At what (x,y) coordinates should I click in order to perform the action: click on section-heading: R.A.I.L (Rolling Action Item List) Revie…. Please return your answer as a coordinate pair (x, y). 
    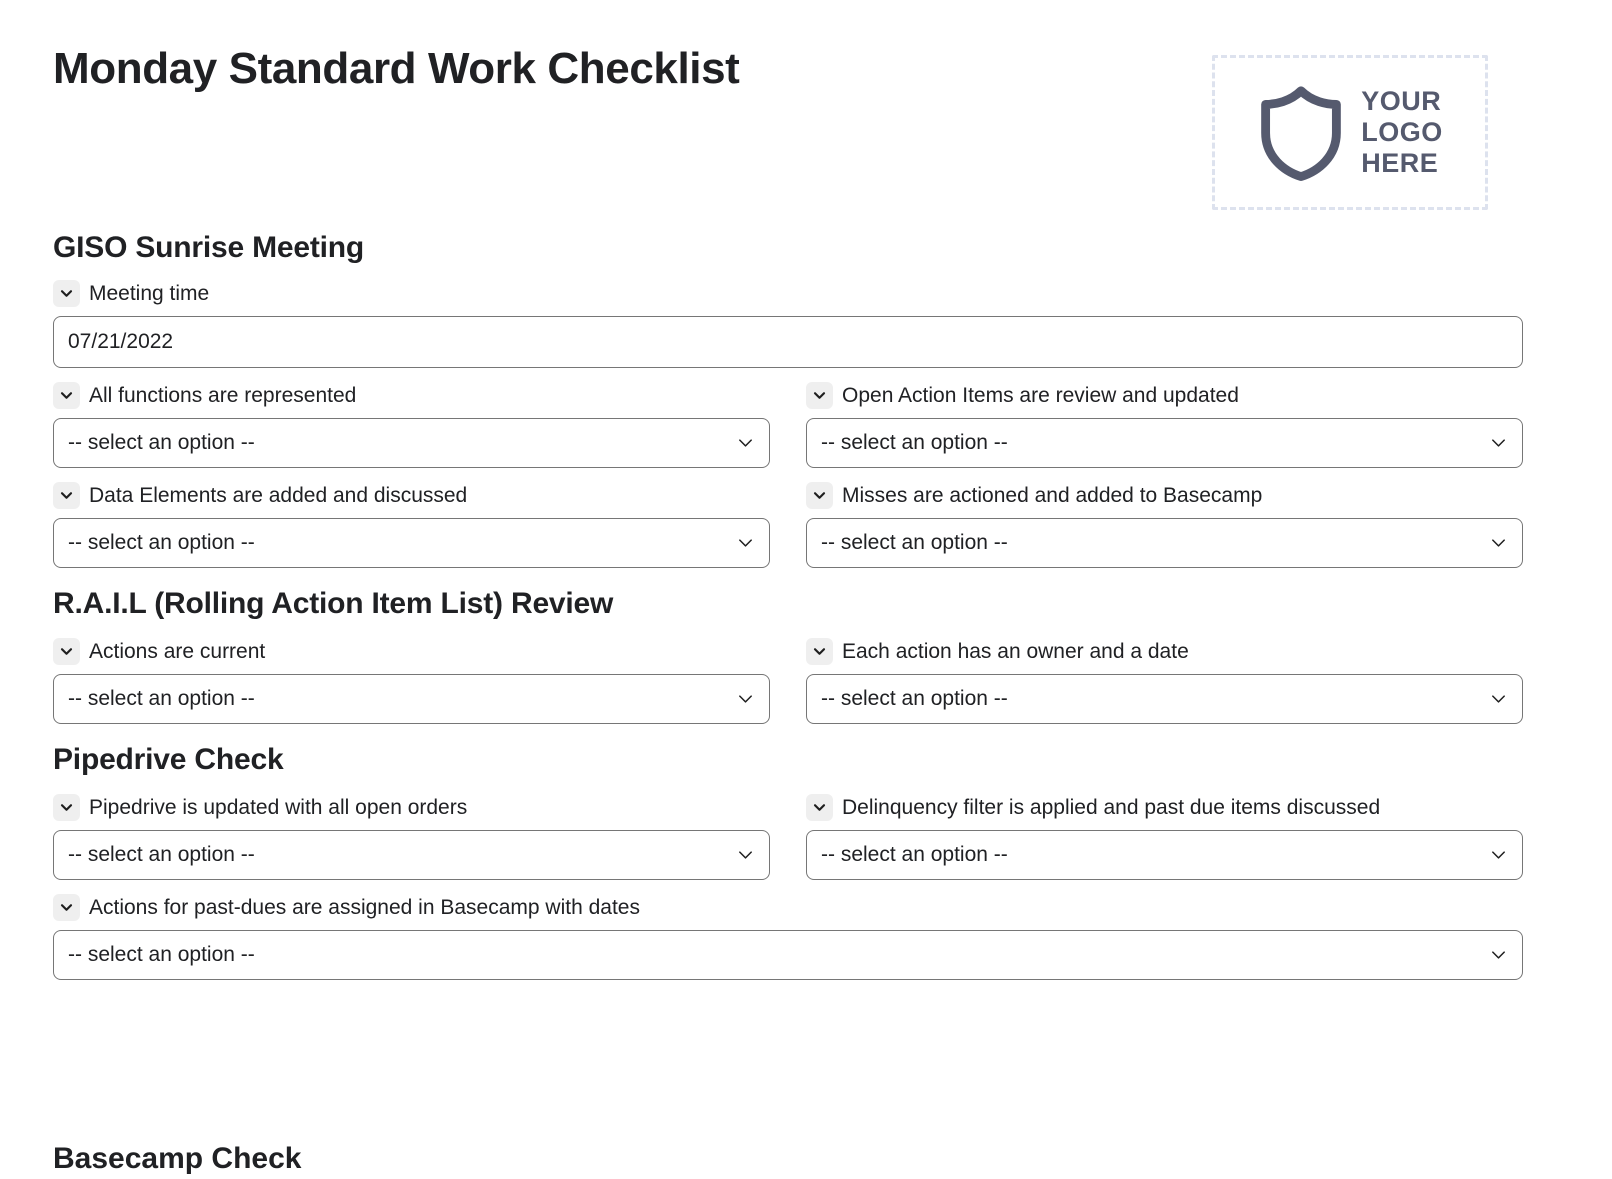
    Looking at the image, I should click on (333, 603).